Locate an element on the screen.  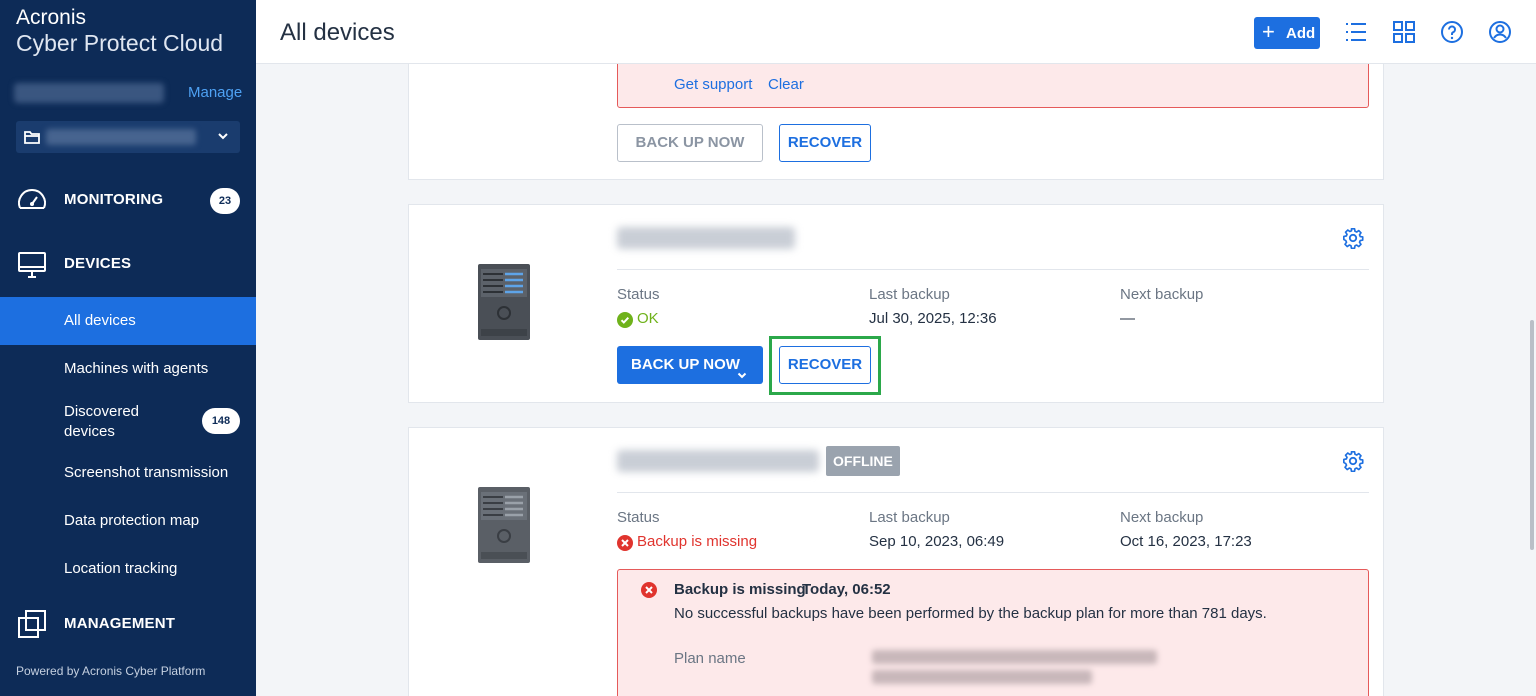
alert-time: Today, 06:52 is located at coordinates (846, 589).